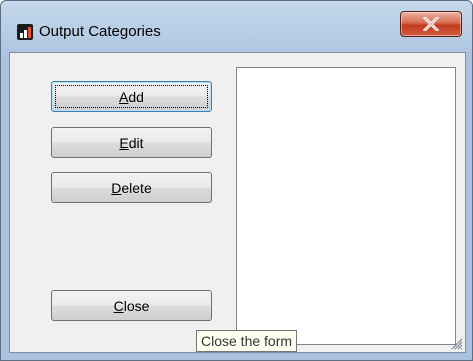 Image resolution: width=473 pixels, height=361 pixels. I want to click on delete-button: Delete, so click(131, 187).